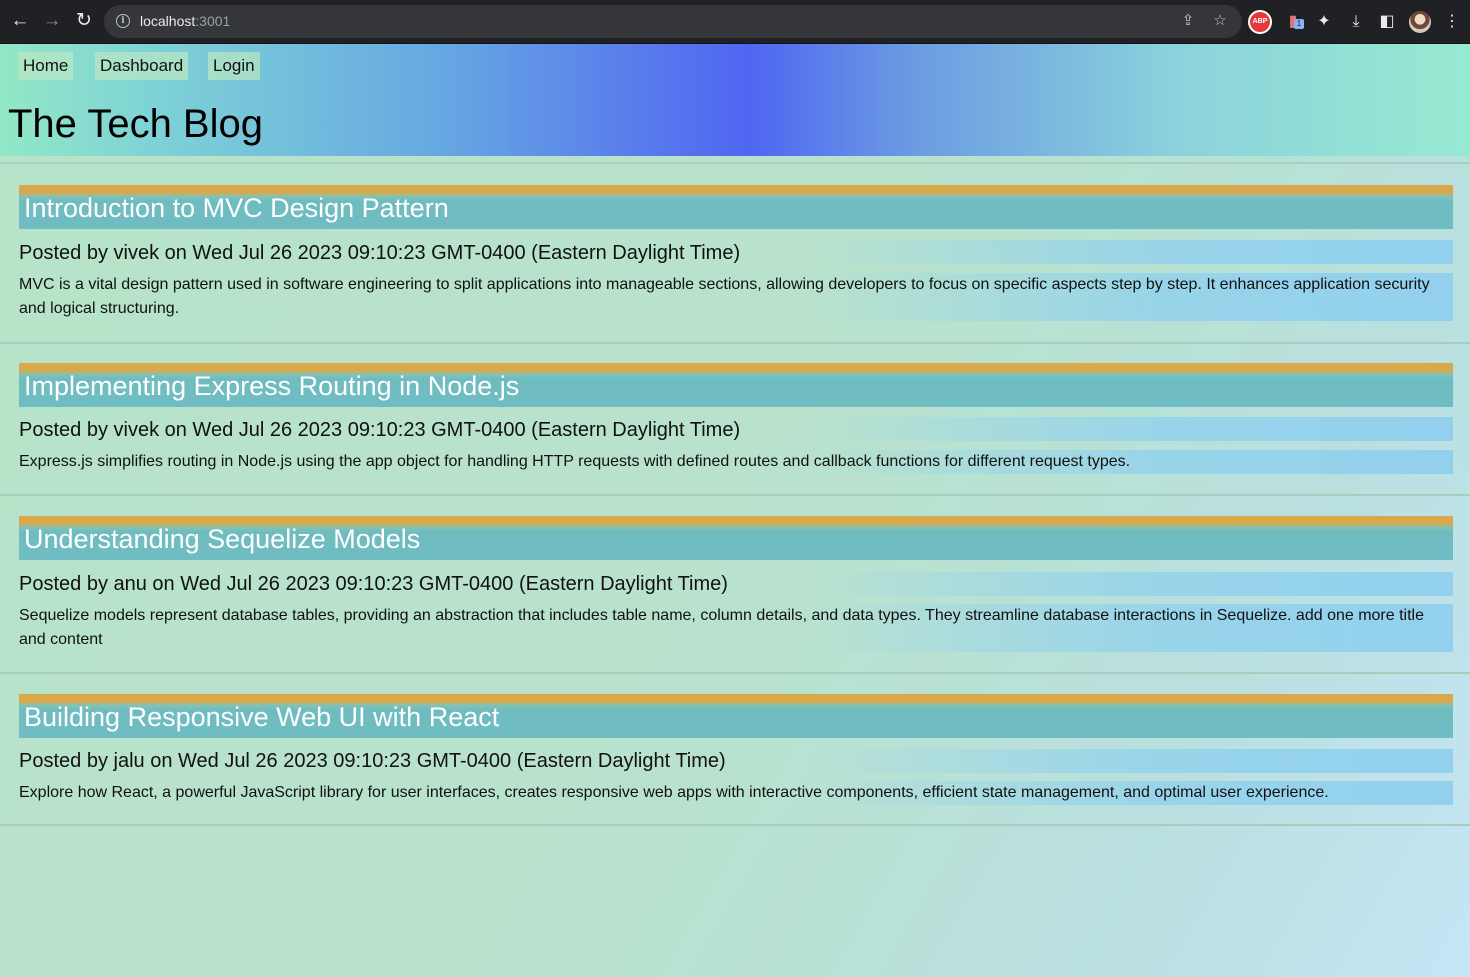  Describe the element at coordinates (1260, 22) in the screenshot. I see `abp-icon: ABP` at that location.